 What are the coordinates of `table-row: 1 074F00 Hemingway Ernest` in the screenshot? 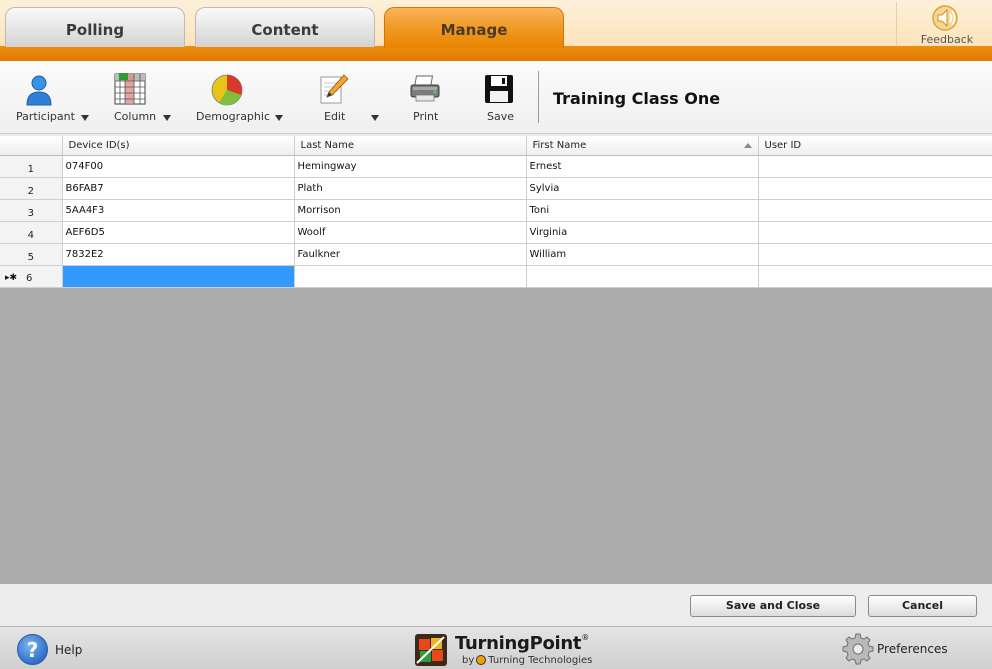 It's located at (496, 166).